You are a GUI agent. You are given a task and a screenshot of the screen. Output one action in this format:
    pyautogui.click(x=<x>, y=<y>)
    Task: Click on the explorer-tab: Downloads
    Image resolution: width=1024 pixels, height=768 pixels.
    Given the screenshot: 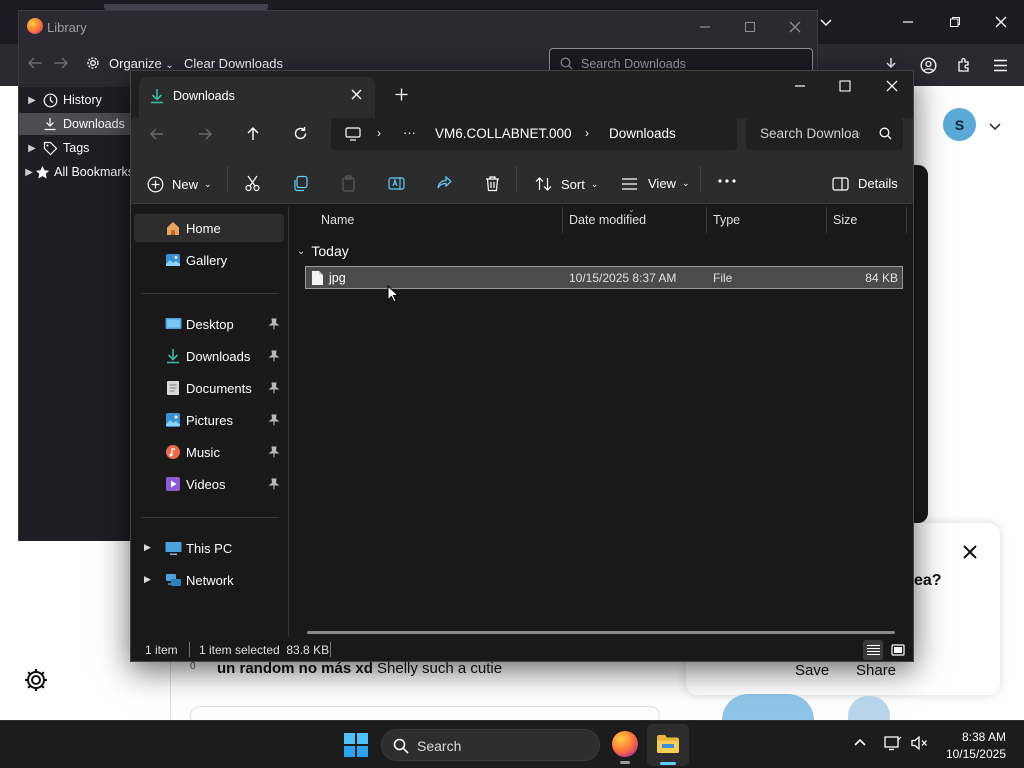 What is the action you would take?
    pyautogui.click(x=257, y=97)
    